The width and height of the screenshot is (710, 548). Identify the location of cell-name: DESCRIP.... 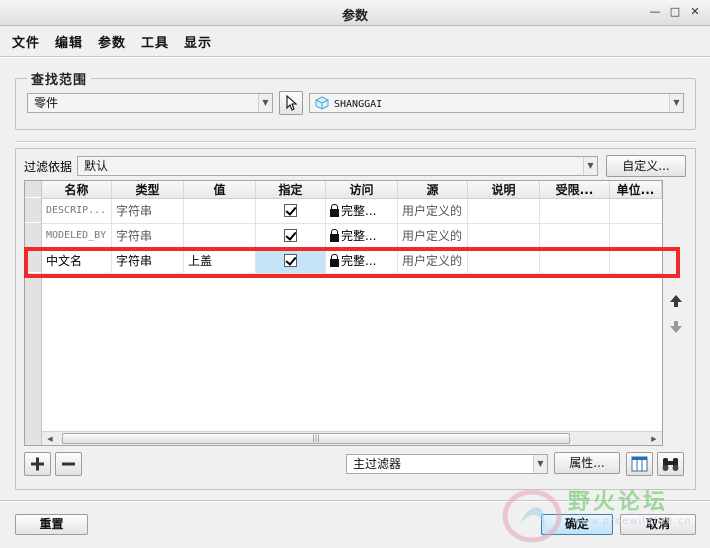
(77, 211).